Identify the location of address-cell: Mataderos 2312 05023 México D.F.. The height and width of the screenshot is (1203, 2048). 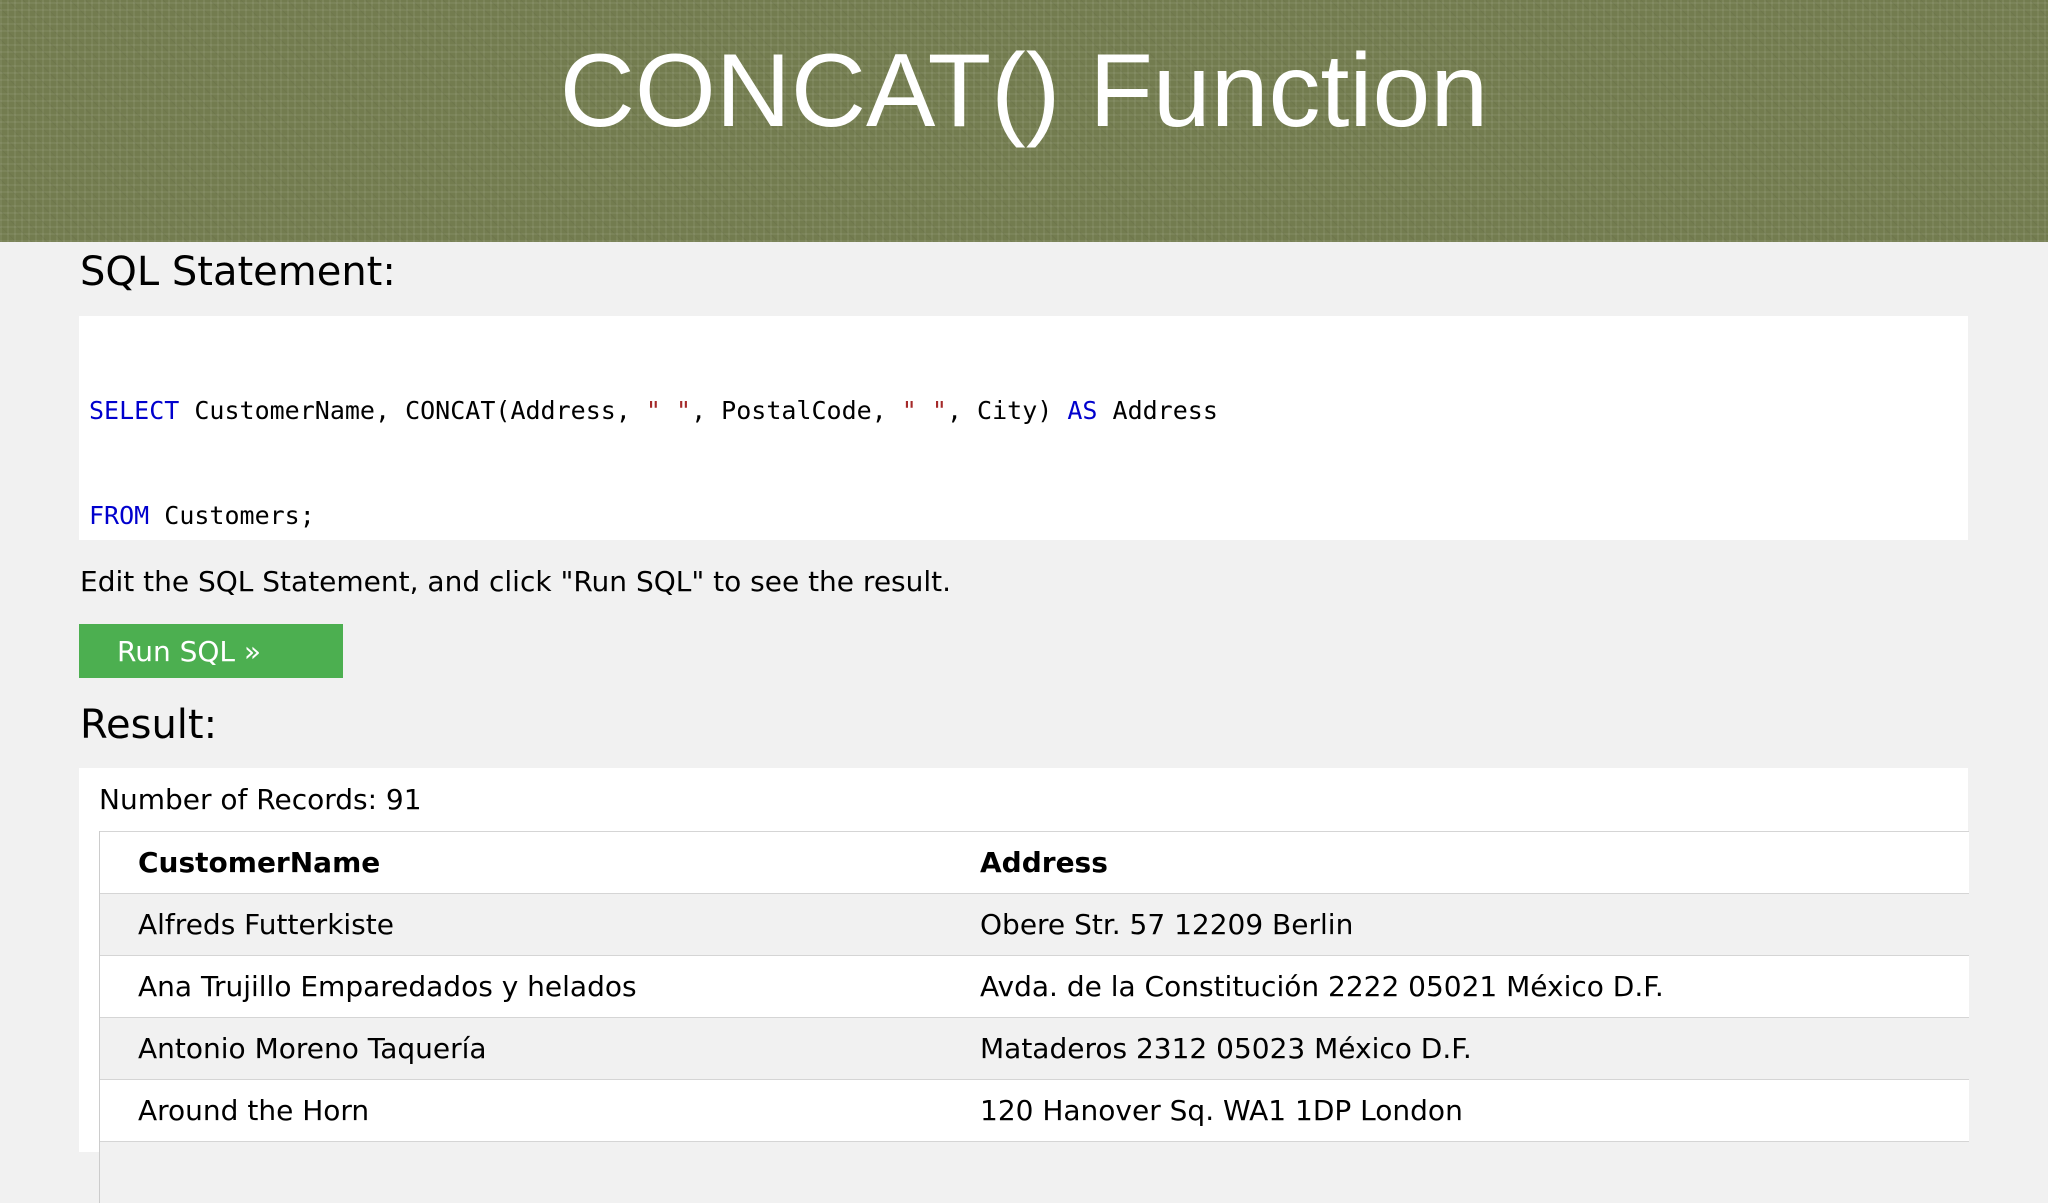
(1226, 1048).